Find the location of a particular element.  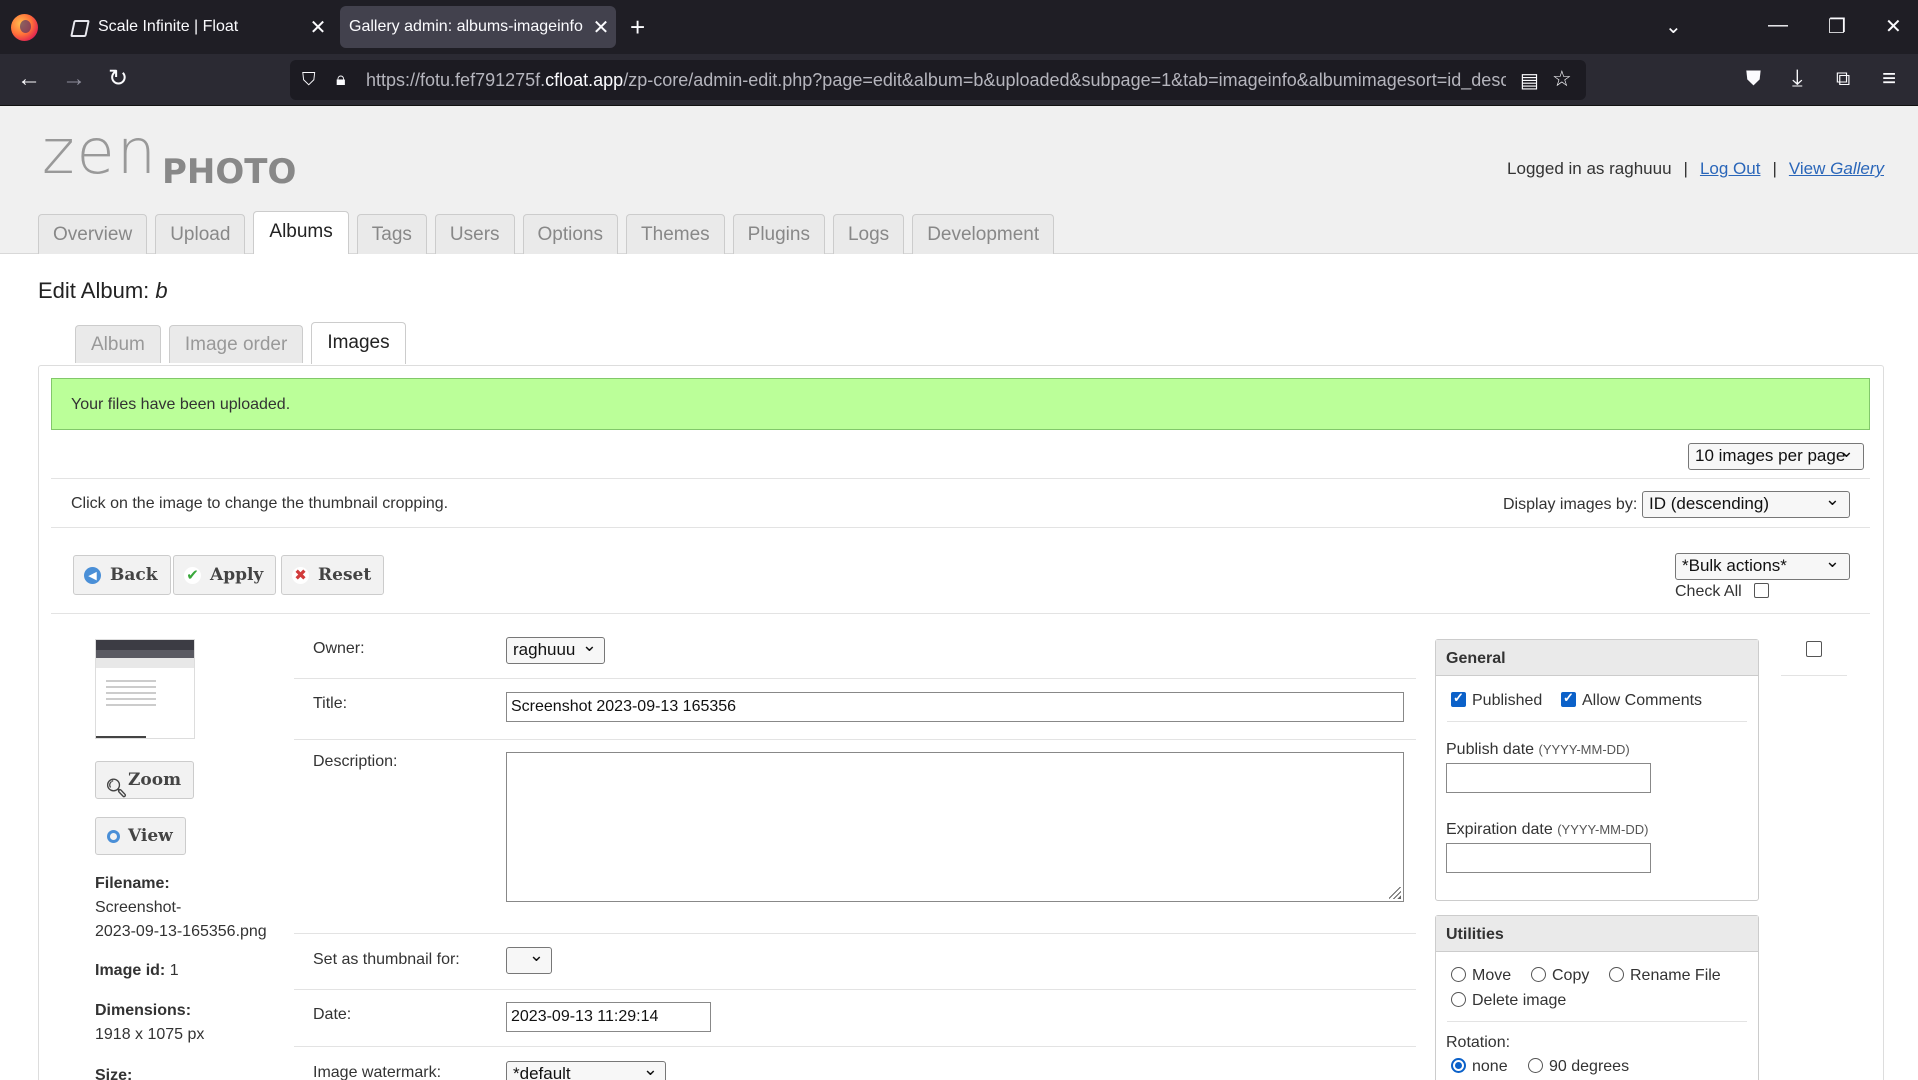

rotation-none-radio is located at coordinates (1458, 1065).